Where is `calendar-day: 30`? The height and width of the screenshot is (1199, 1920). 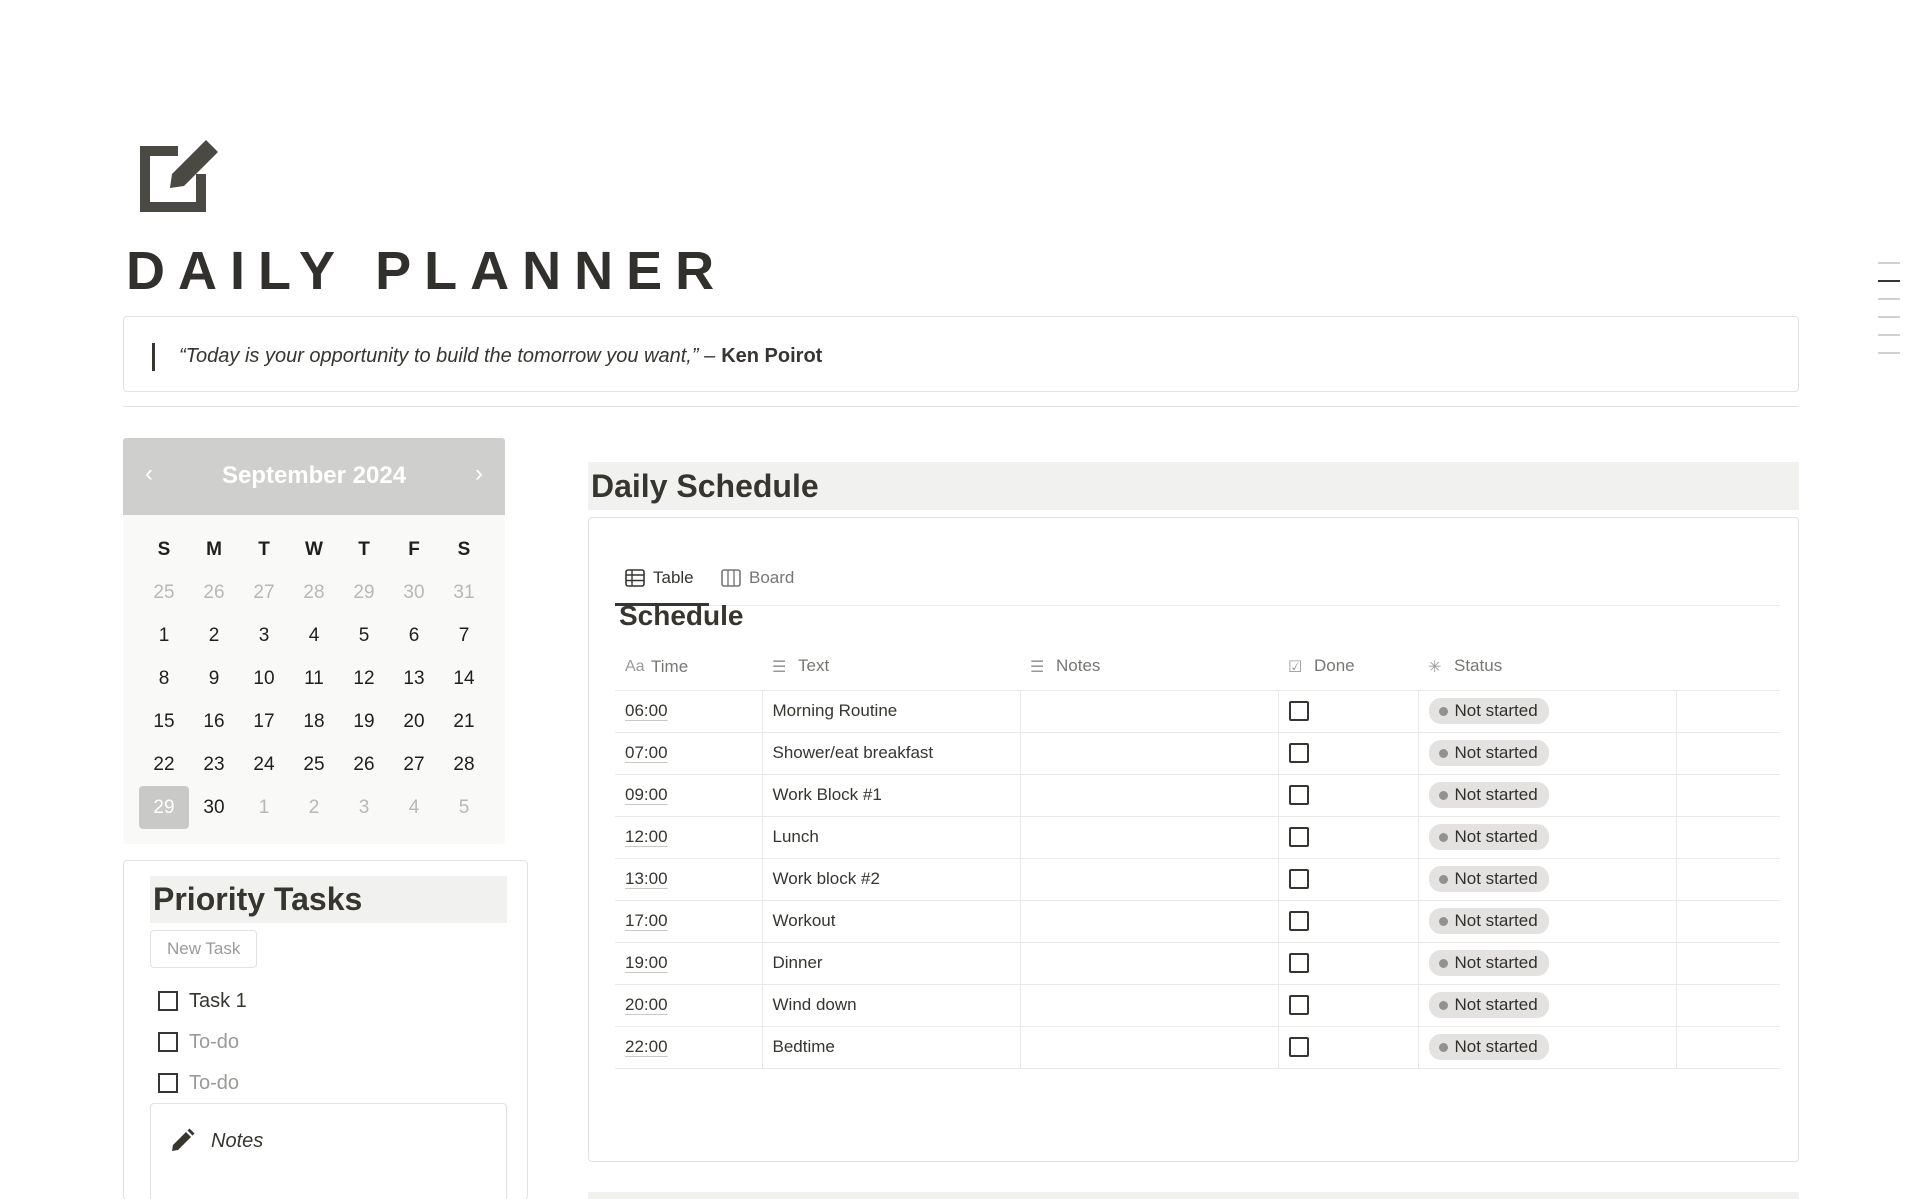
calendar-day: 30 is located at coordinates (414, 592).